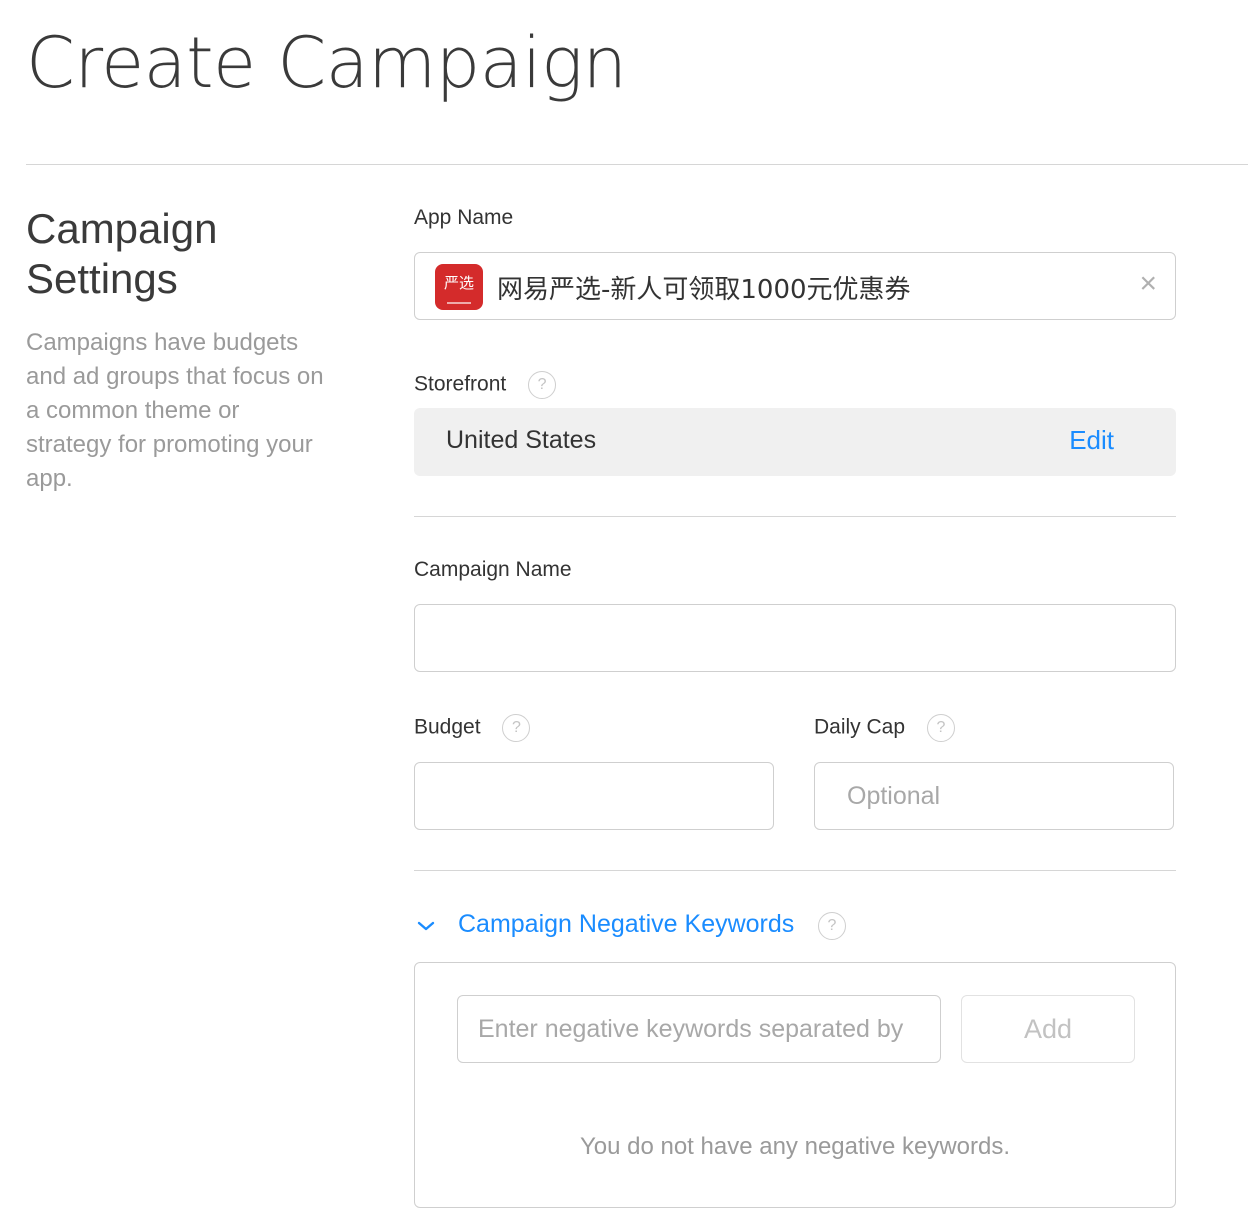 This screenshot has height=1228, width=1248. I want to click on clear-icon: ×, so click(1148, 284).